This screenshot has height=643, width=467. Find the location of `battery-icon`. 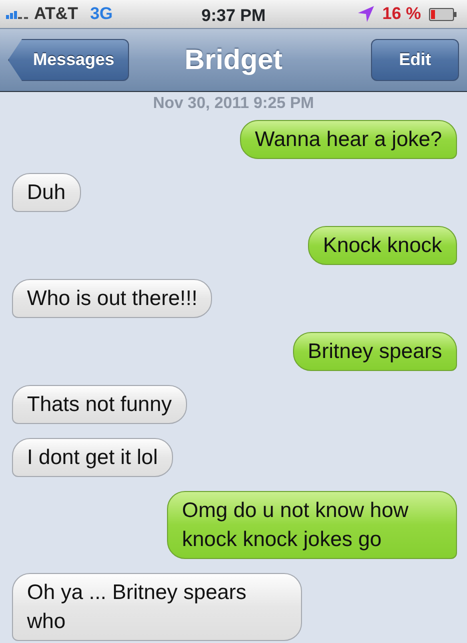

battery-icon is located at coordinates (443, 14).